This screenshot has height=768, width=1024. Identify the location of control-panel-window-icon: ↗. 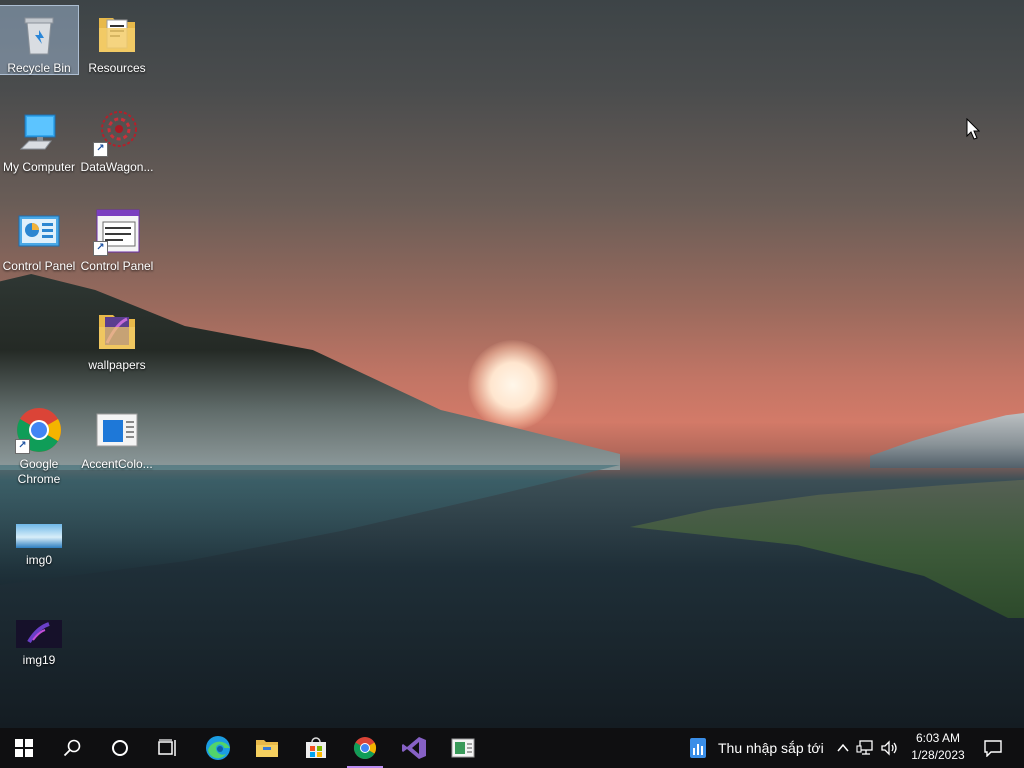
(117, 232).